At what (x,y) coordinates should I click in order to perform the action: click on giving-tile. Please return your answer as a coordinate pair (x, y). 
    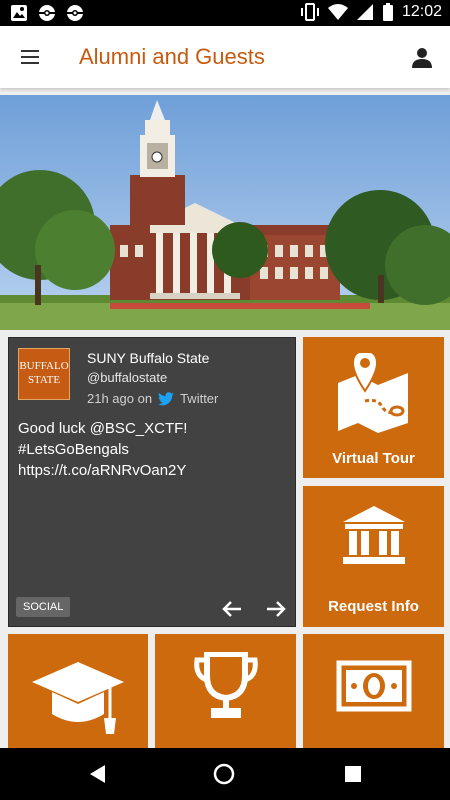
    Looking at the image, I should click on (373, 691).